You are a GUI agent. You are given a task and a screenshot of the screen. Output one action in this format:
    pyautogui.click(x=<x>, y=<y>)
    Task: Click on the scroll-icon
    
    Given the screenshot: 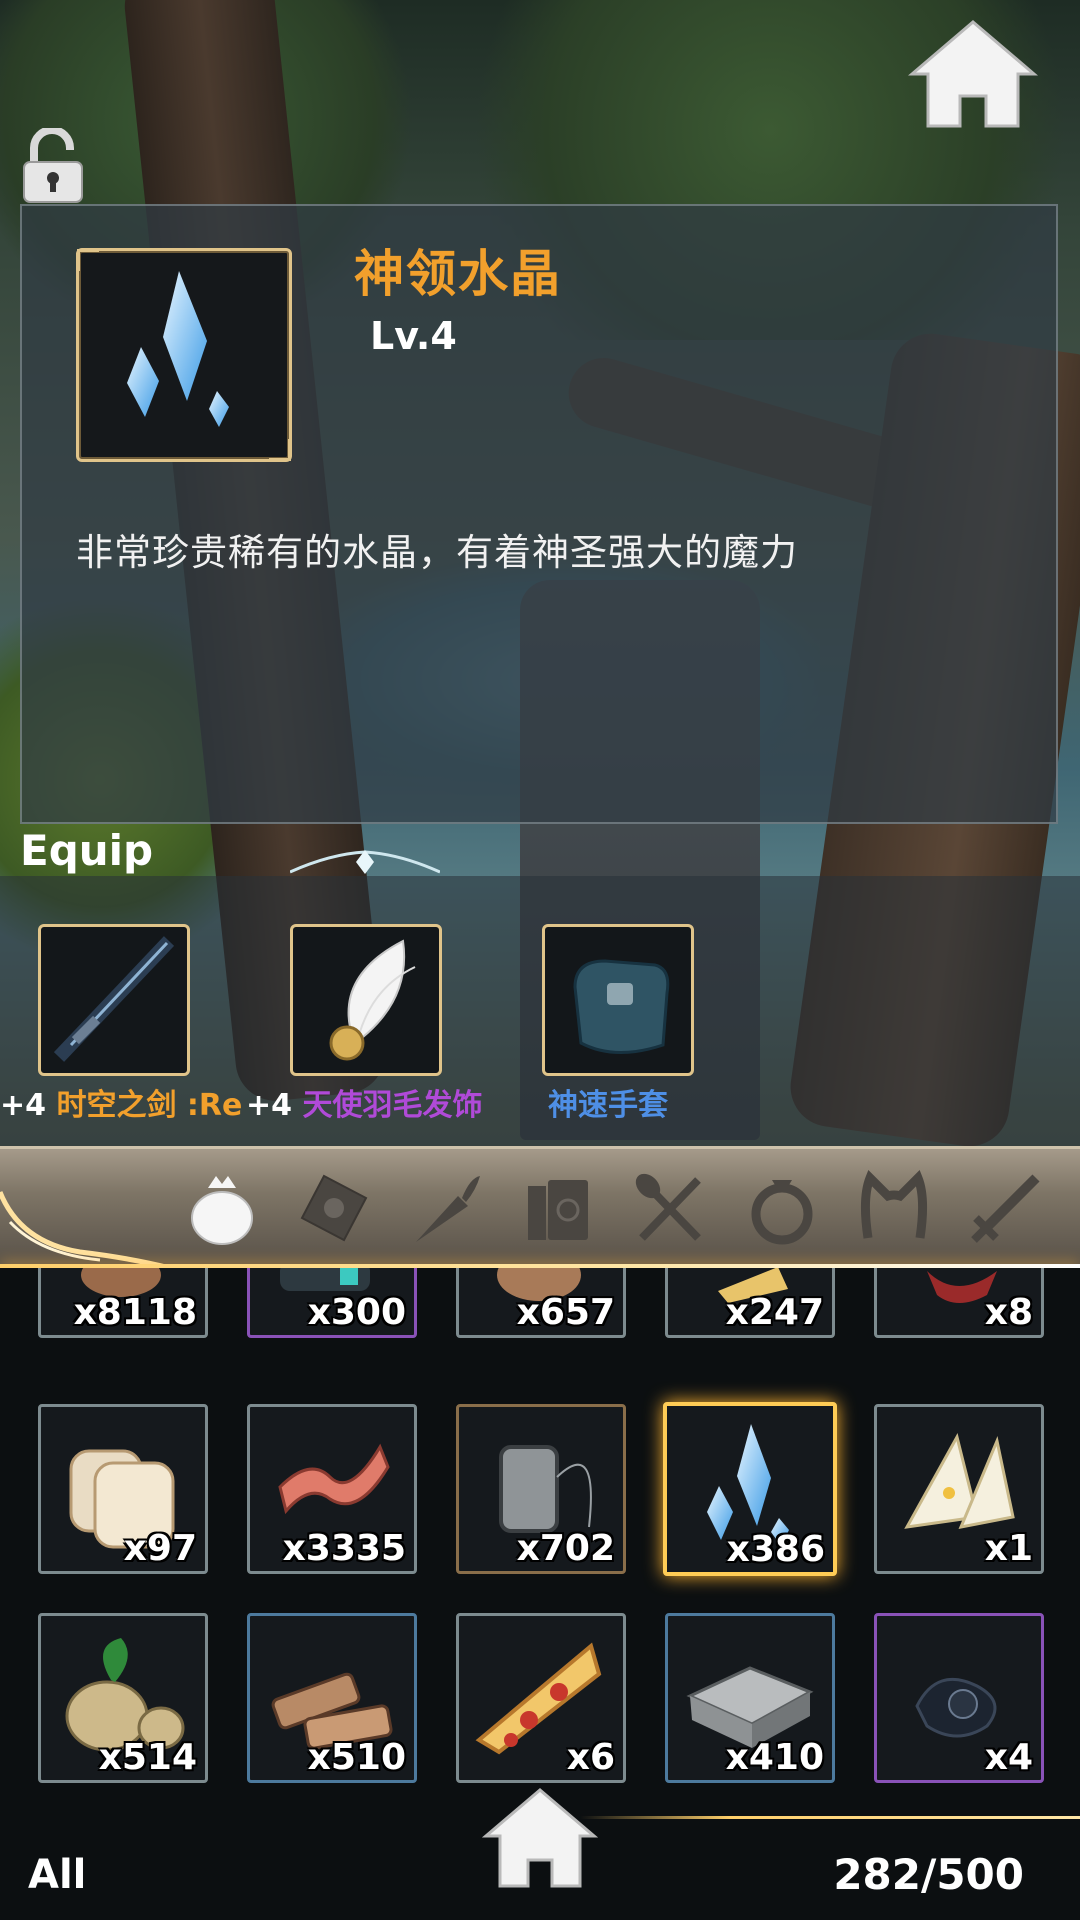 What is the action you would take?
    pyautogui.click(x=334, y=1208)
    